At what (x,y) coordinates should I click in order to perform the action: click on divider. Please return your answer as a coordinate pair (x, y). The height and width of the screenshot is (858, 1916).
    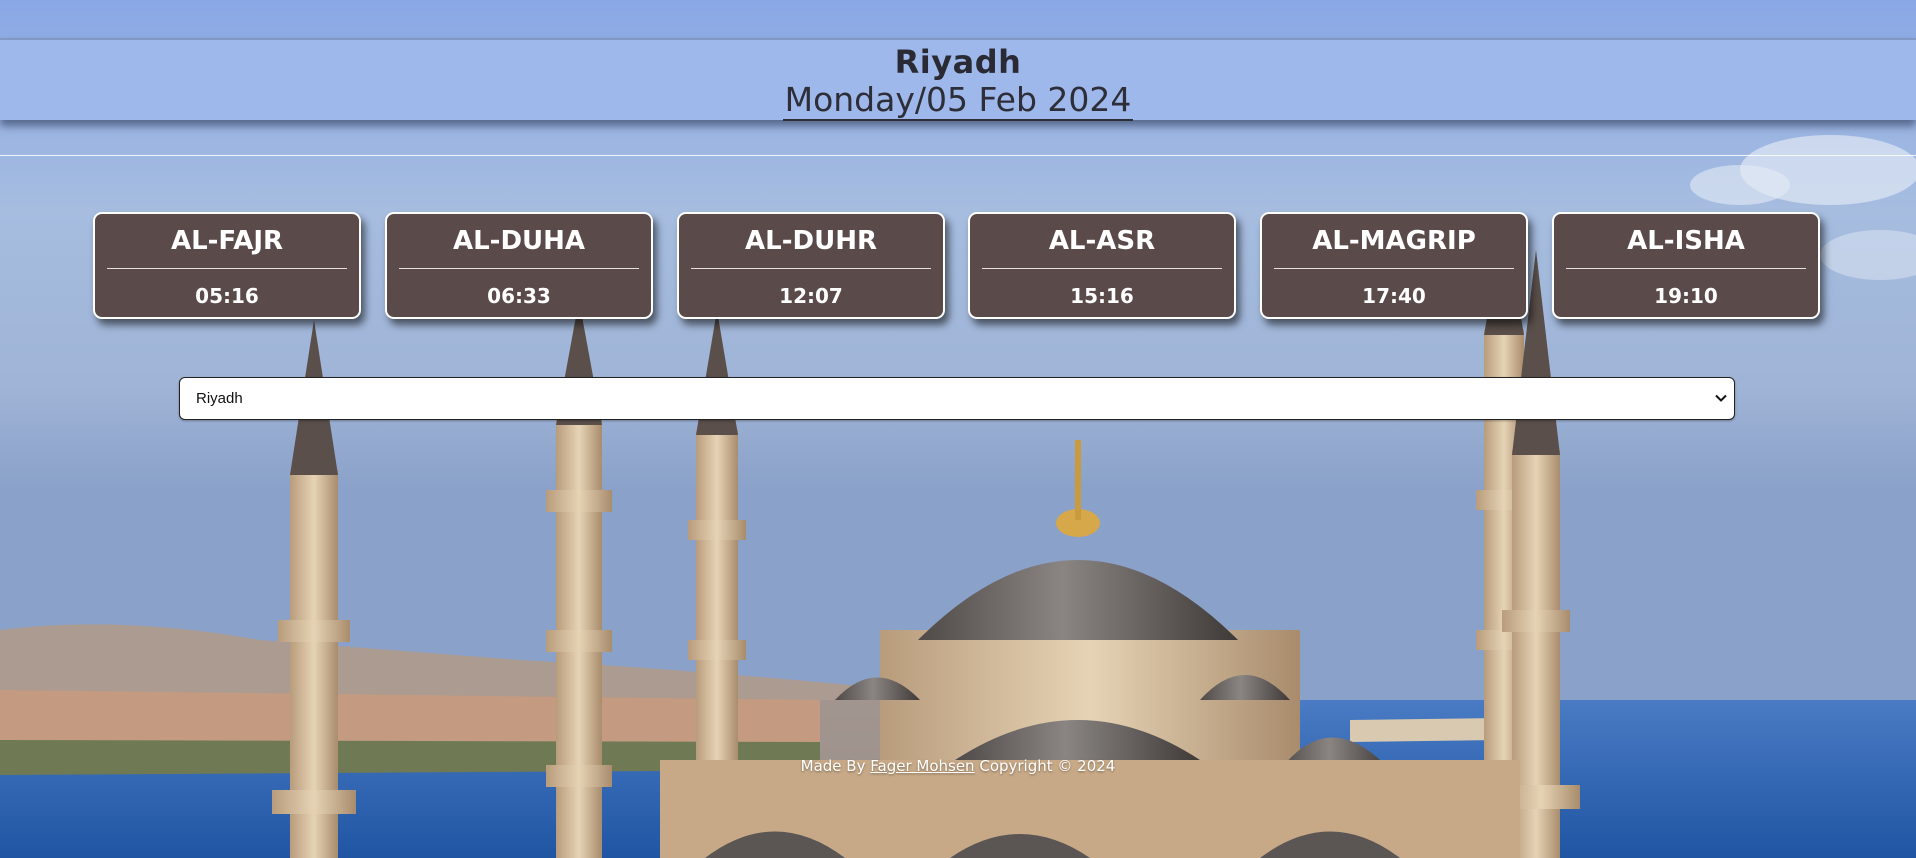
    Looking at the image, I should click on (958, 155).